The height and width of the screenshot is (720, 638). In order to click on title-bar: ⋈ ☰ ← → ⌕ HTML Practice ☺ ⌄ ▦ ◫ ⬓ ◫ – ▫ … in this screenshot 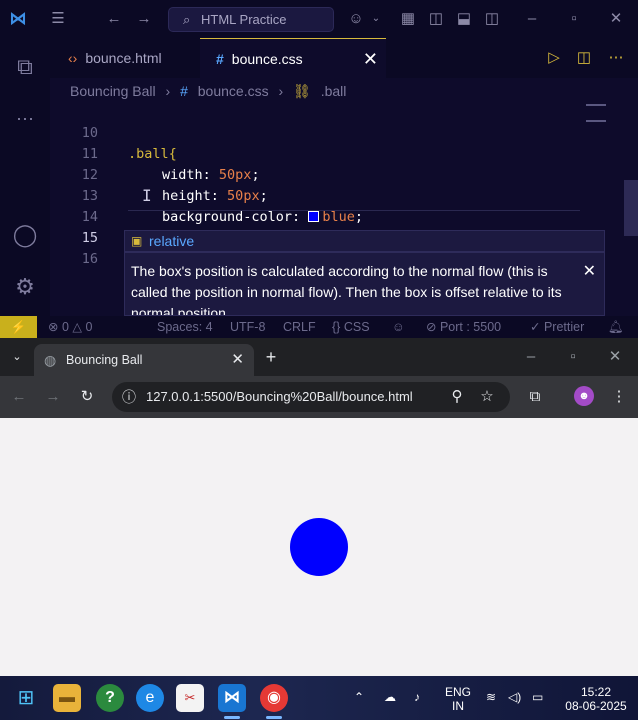, I will do `click(319, 19)`.